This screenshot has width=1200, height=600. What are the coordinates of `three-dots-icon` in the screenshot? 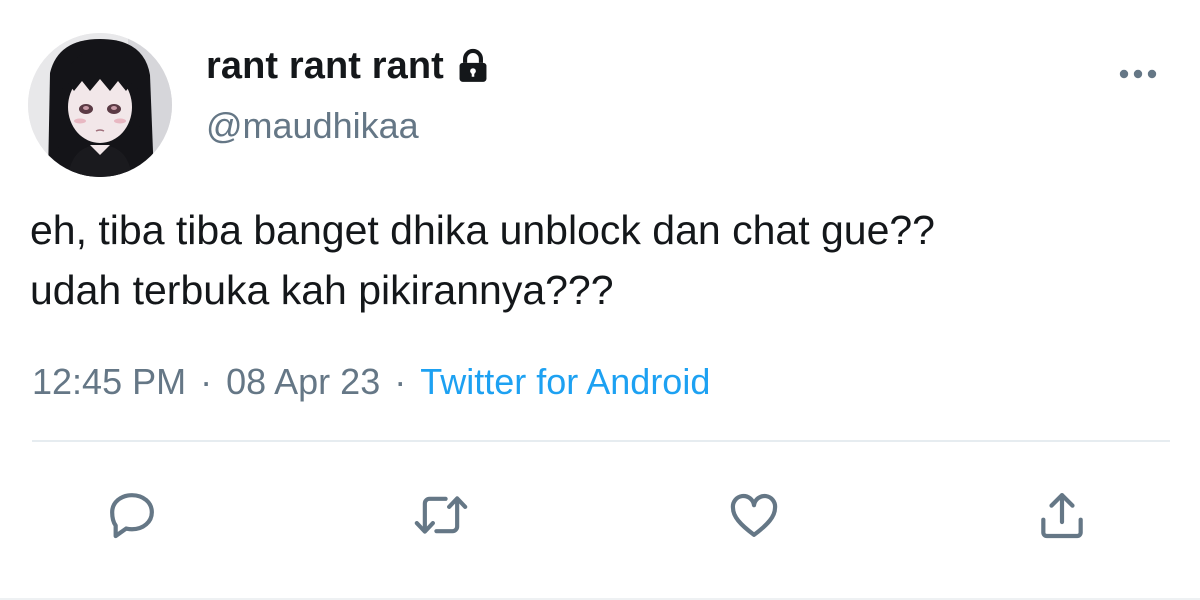 It's located at (1138, 74).